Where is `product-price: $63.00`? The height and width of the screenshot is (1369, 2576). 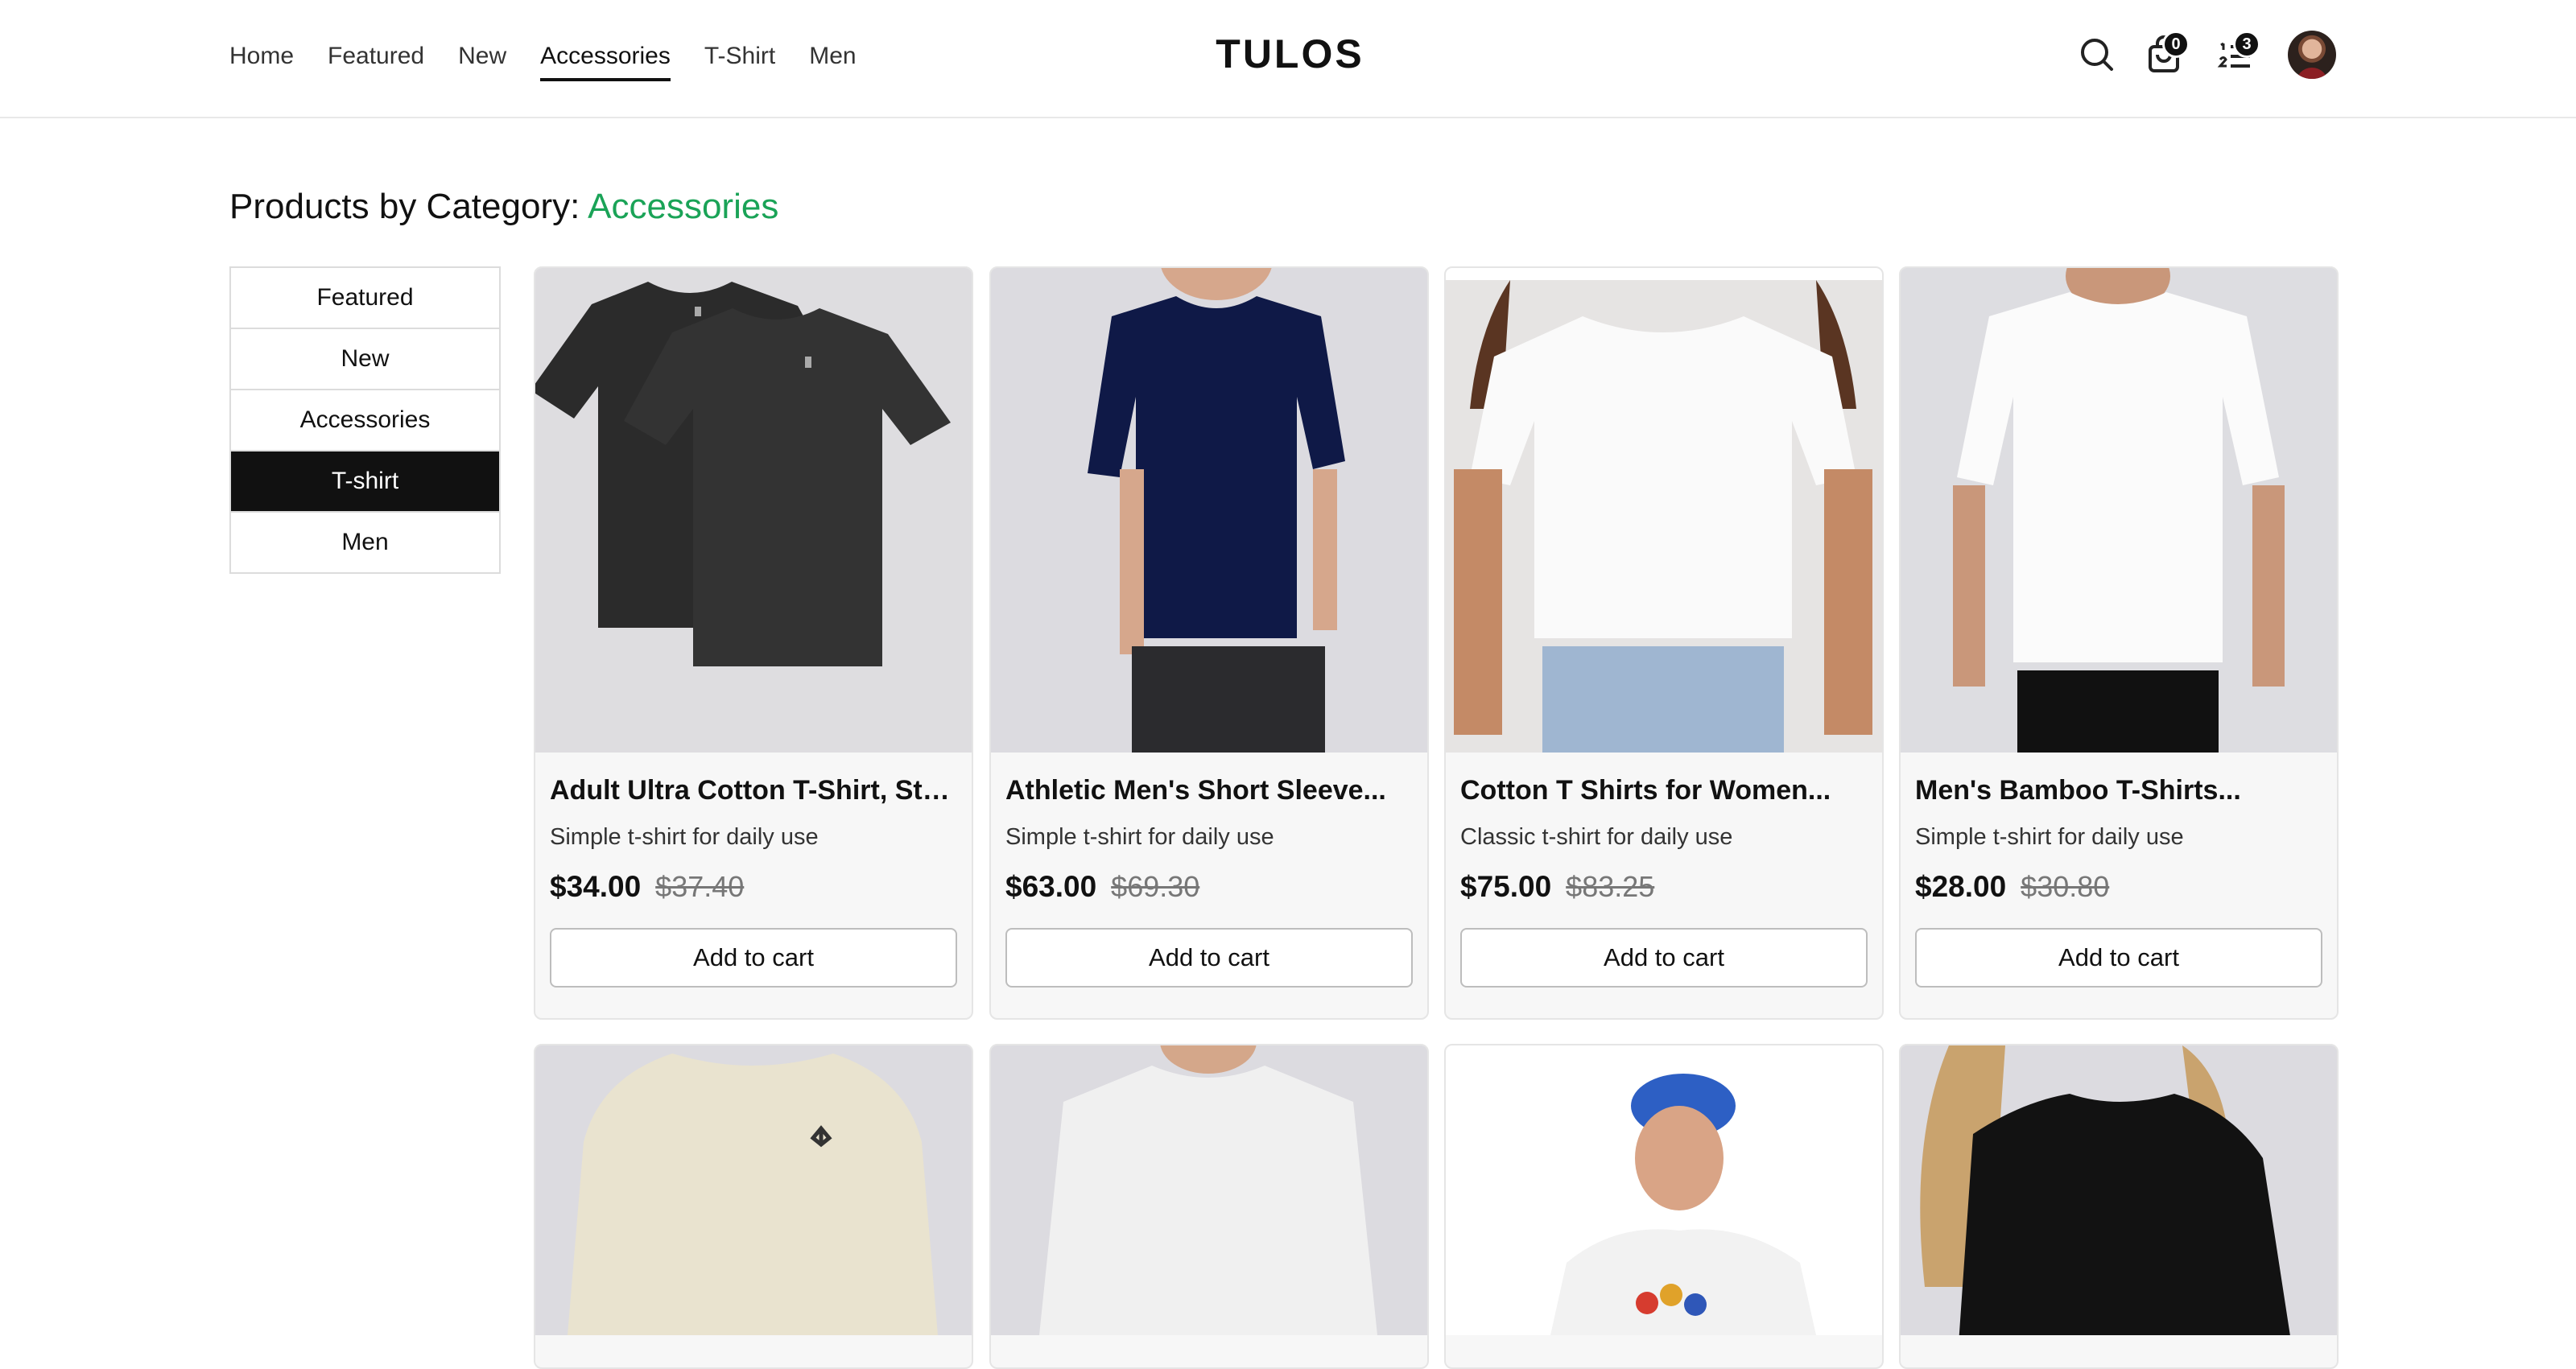
product-price: $63.00 is located at coordinates (1051, 887).